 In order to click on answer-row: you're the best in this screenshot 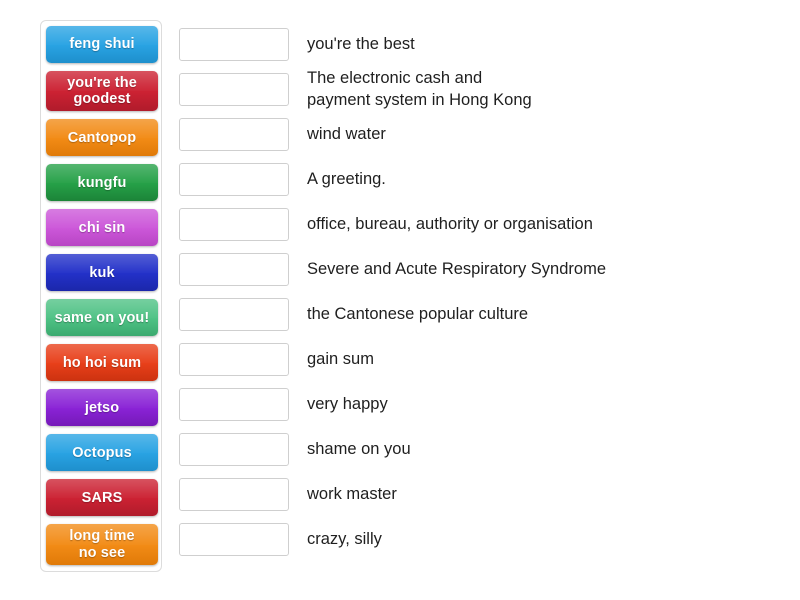, I will do `click(489, 44)`.